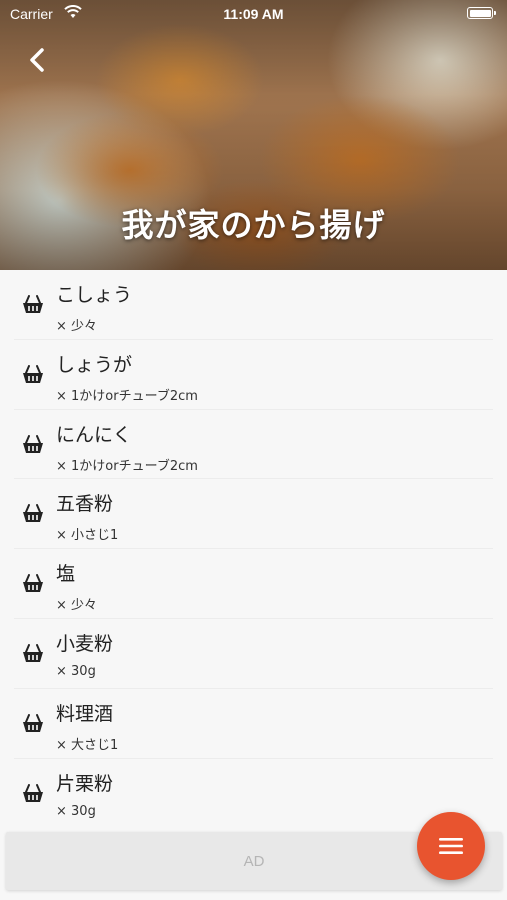 This screenshot has height=900, width=507. I want to click on ingredient-quantity: × 小さじ1, so click(87, 536).